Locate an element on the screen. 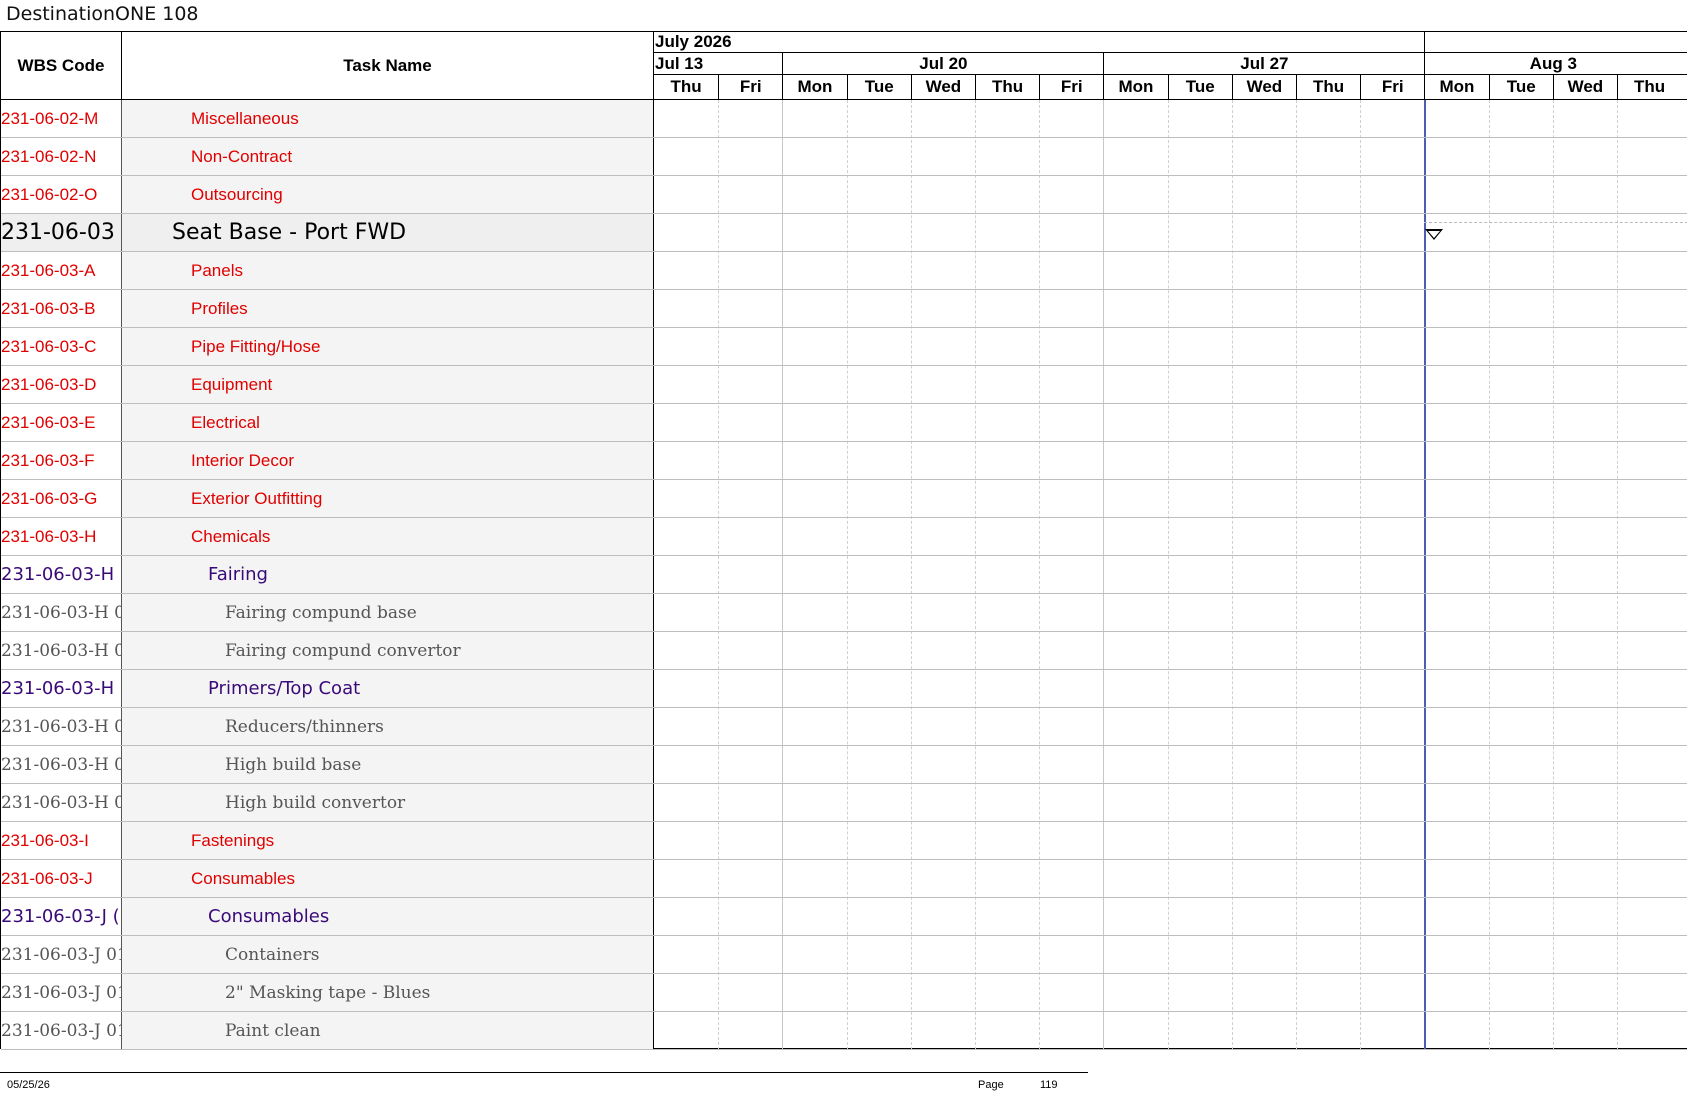  wbs-code-cell: 231-06-03-H is located at coordinates (61, 536).